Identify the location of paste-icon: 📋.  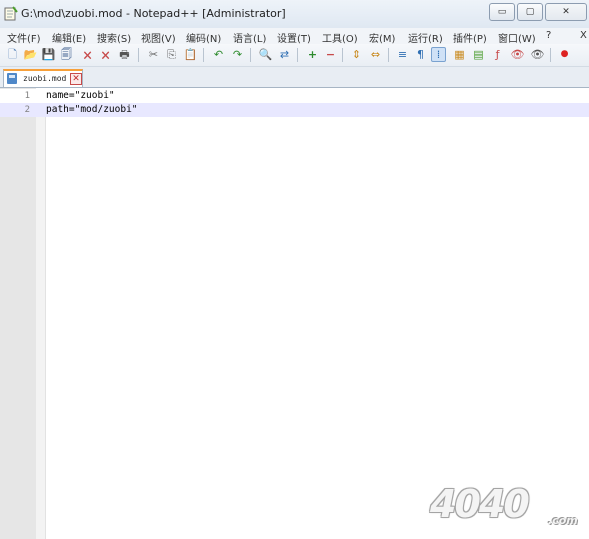
(190, 54).